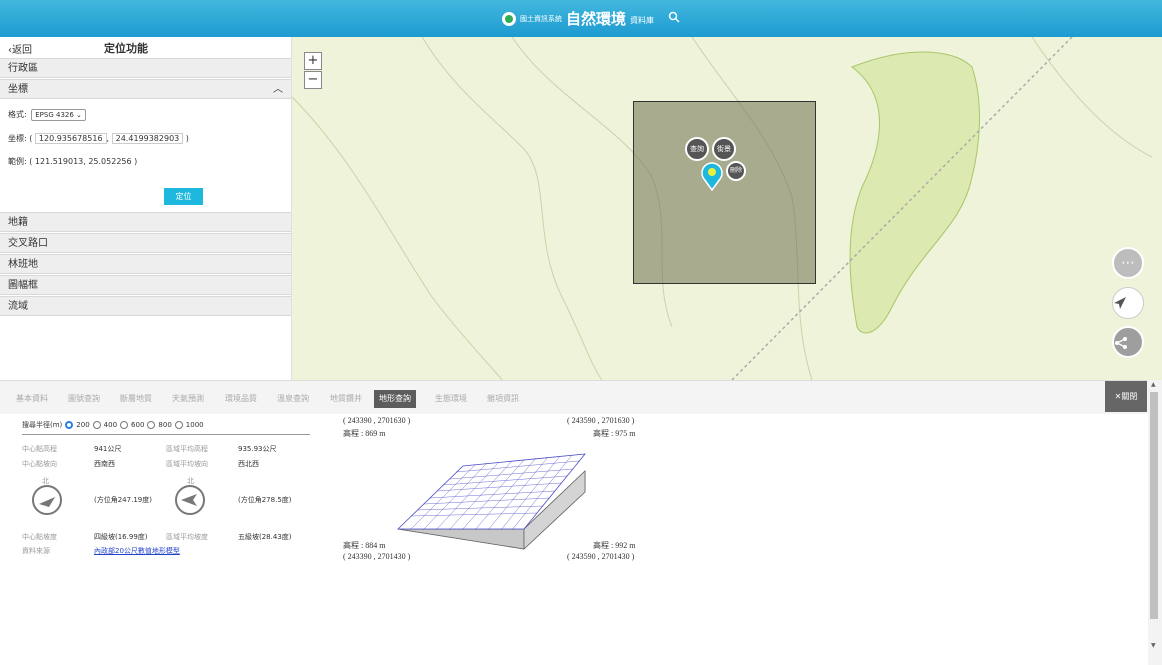 The image size is (1162, 665). What do you see at coordinates (145, 222) in the screenshot?
I see `section-cadastral: 地籍` at bounding box center [145, 222].